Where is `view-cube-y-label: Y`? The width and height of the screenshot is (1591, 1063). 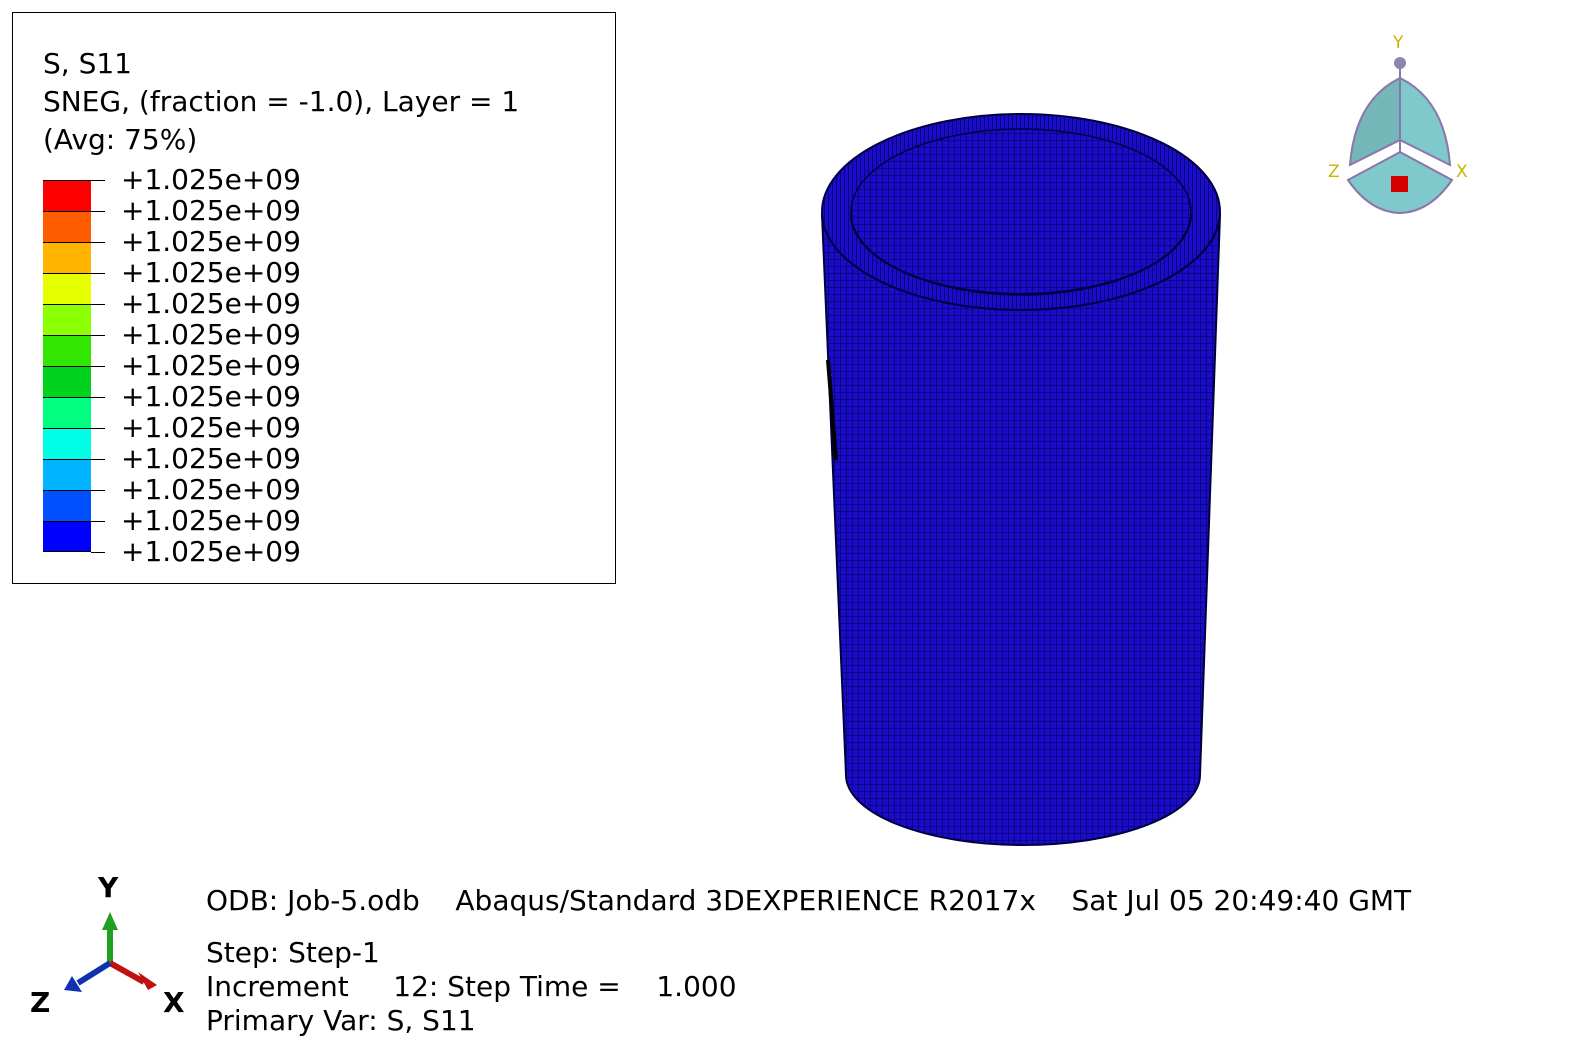
view-cube-y-label: Y is located at coordinates (1398, 43).